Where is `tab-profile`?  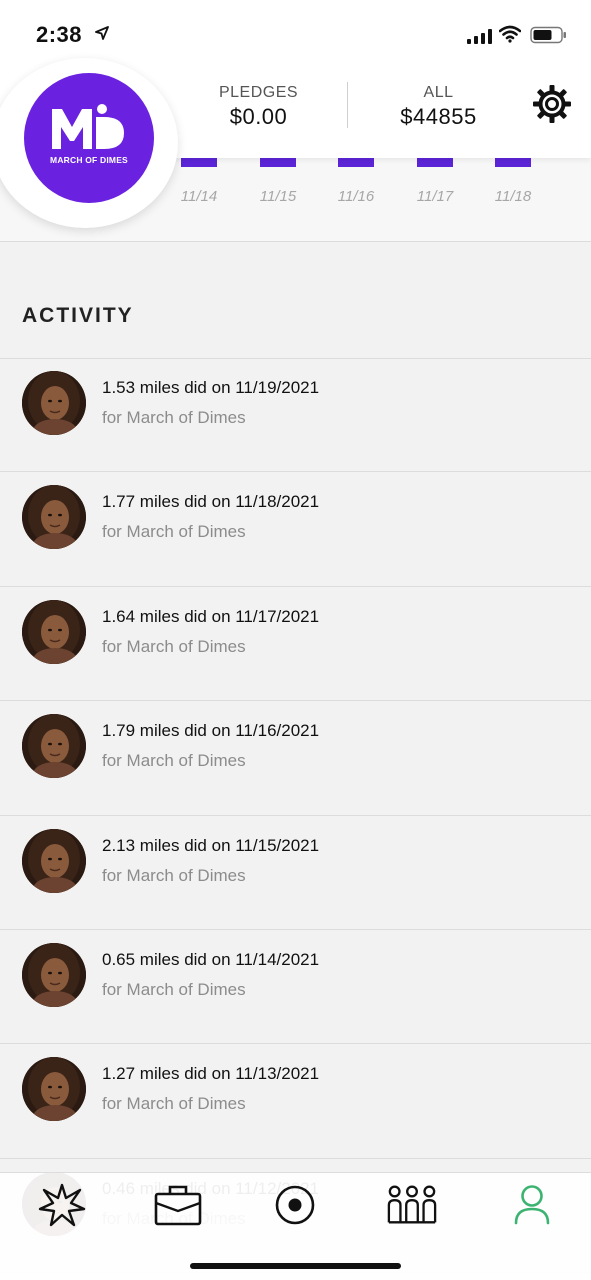
tab-profile is located at coordinates (532, 1205).